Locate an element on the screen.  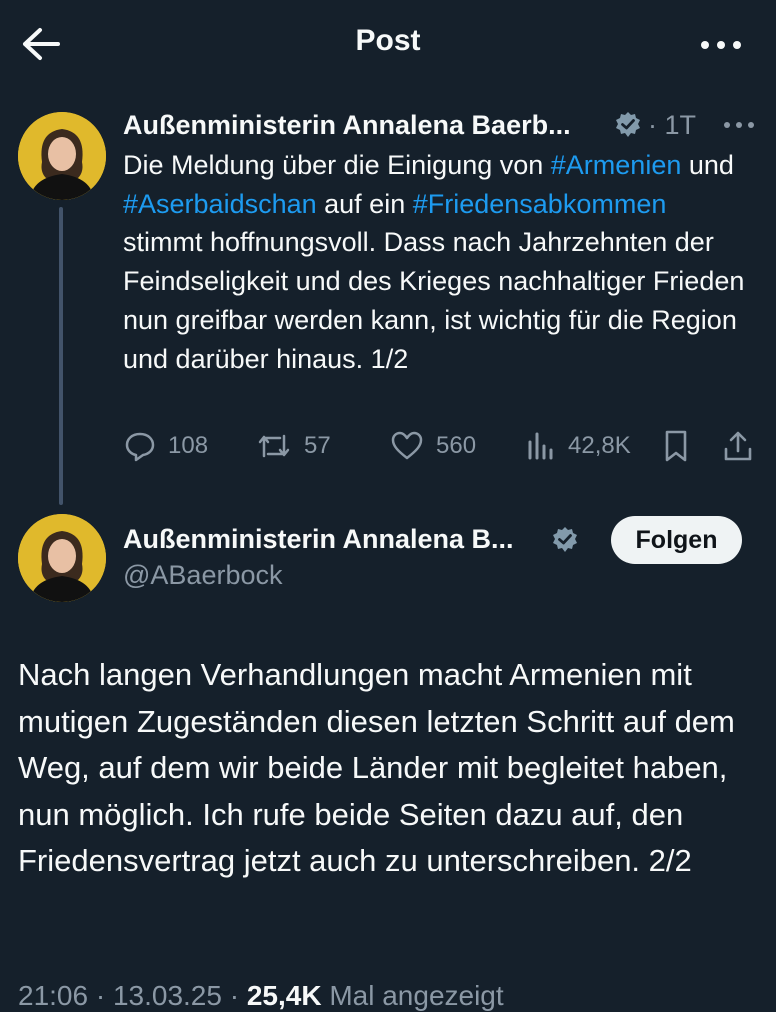
page-title: Post is located at coordinates (388, 40).